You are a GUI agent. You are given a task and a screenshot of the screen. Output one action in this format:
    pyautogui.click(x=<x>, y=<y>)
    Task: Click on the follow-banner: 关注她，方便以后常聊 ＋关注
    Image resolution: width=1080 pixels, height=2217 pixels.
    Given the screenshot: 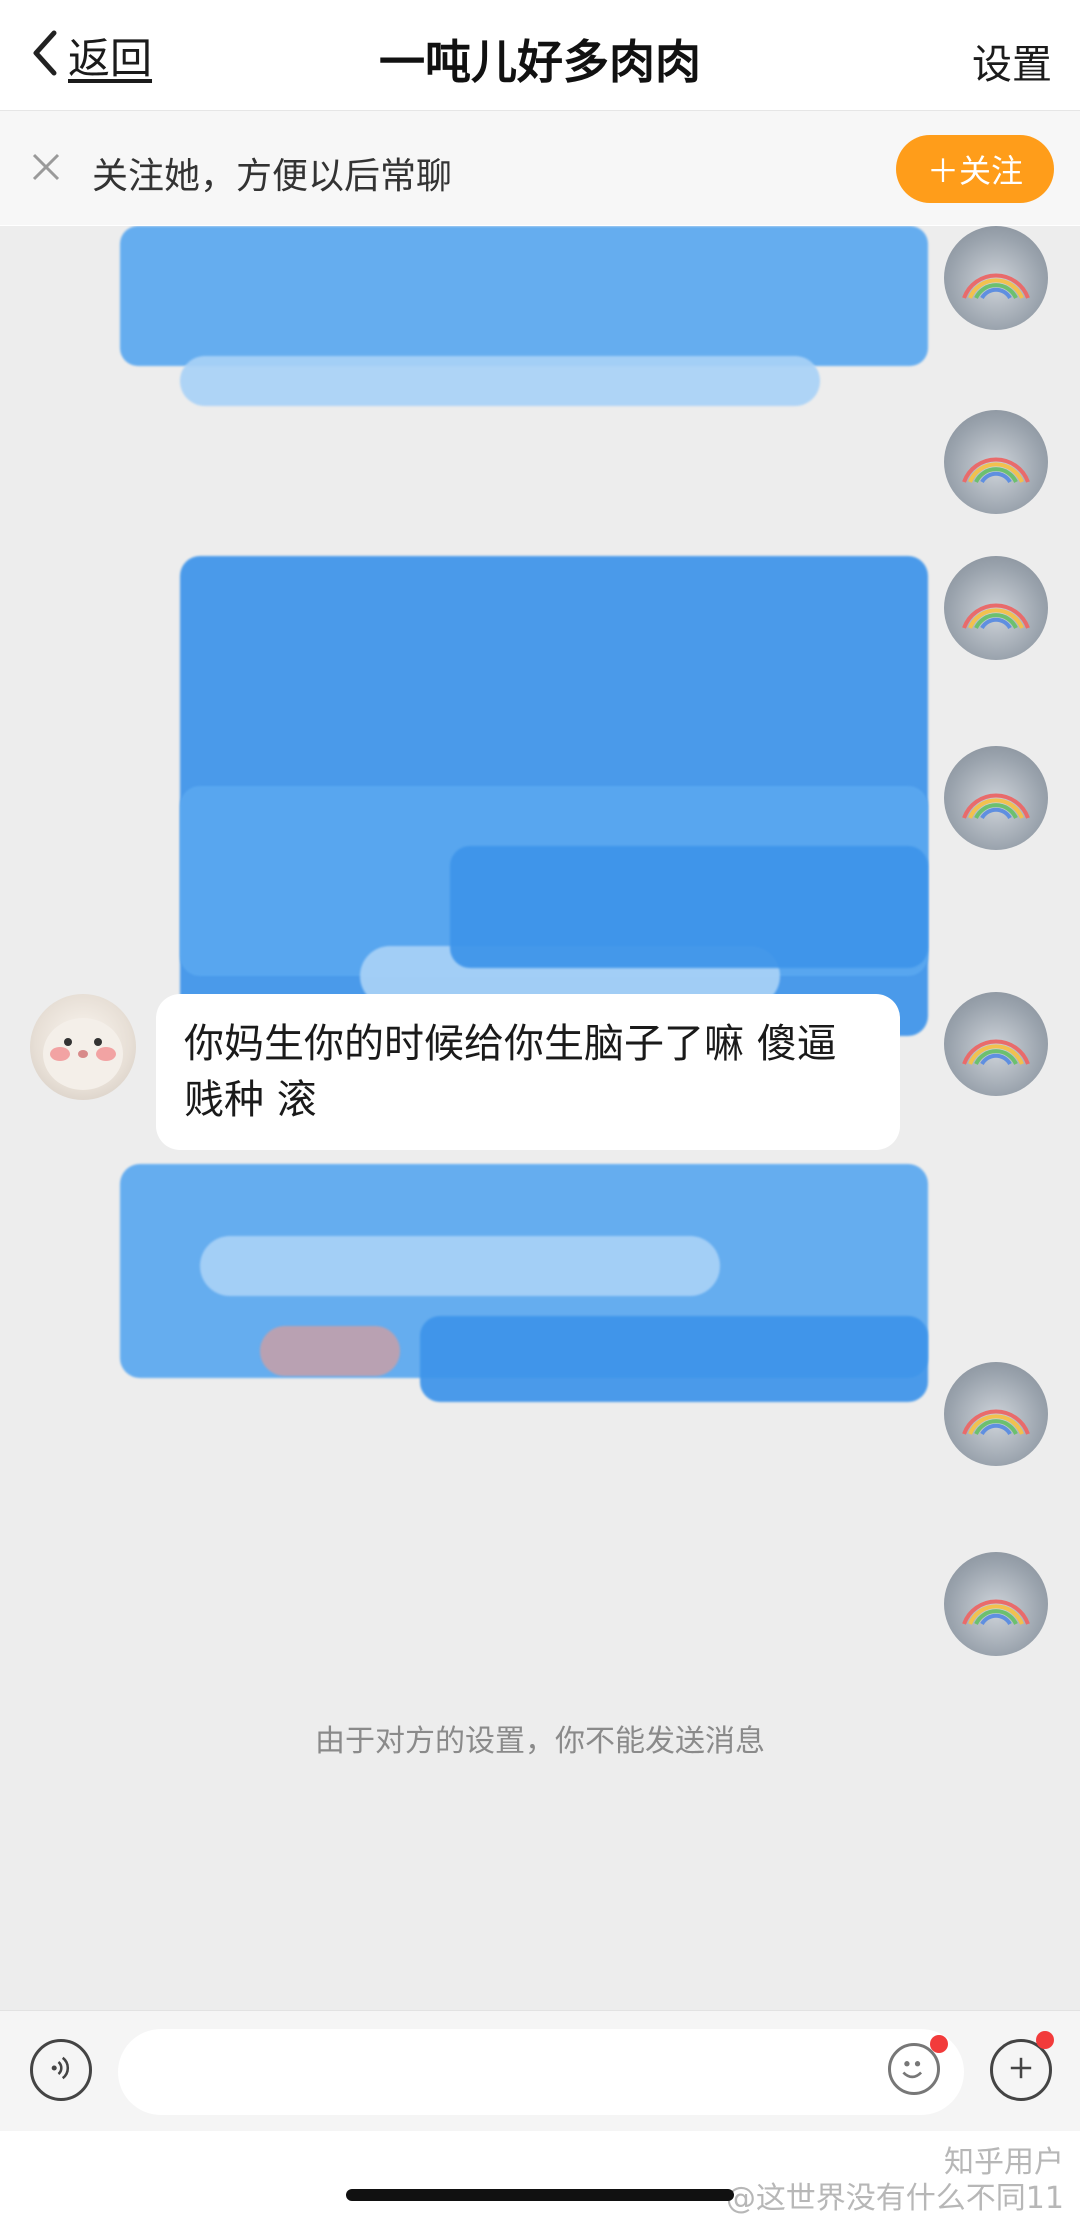 What is the action you would take?
    pyautogui.click(x=540, y=168)
    